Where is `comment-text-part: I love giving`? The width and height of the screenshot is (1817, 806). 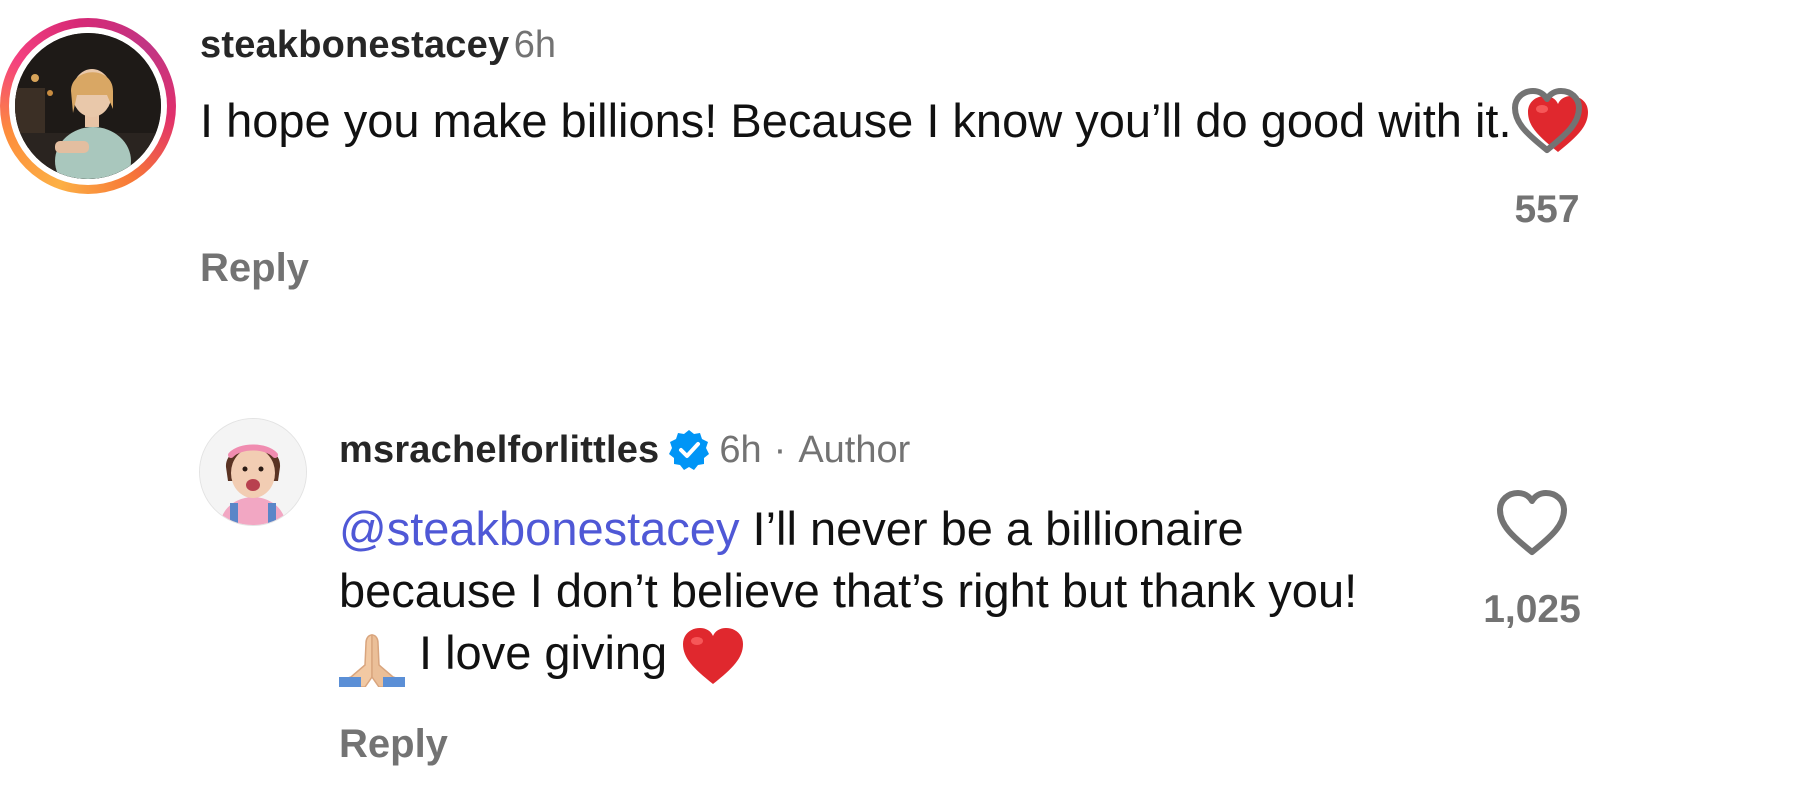
comment-text-part: I love giving is located at coordinates (543, 652).